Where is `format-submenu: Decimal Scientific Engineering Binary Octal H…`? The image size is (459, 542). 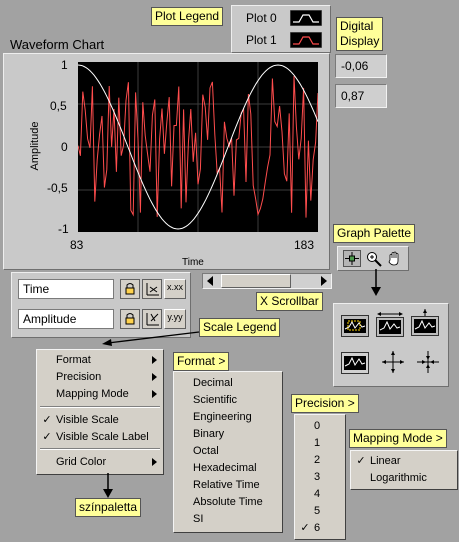 format-submenu: Decimal Scientific Engineering Binary Octal H… is located at coordinates (228, 452).